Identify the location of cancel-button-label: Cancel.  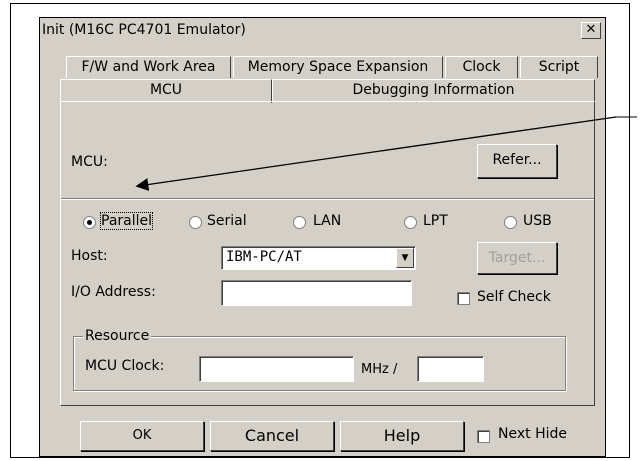
(272, 435).